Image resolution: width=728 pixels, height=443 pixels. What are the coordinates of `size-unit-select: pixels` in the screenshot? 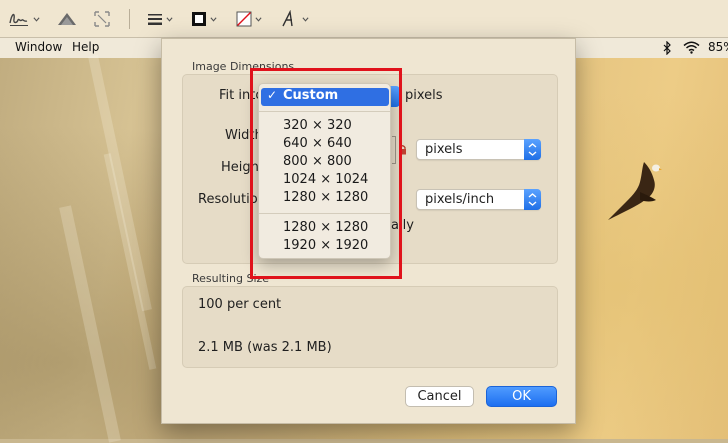 It's located at (478, 149).